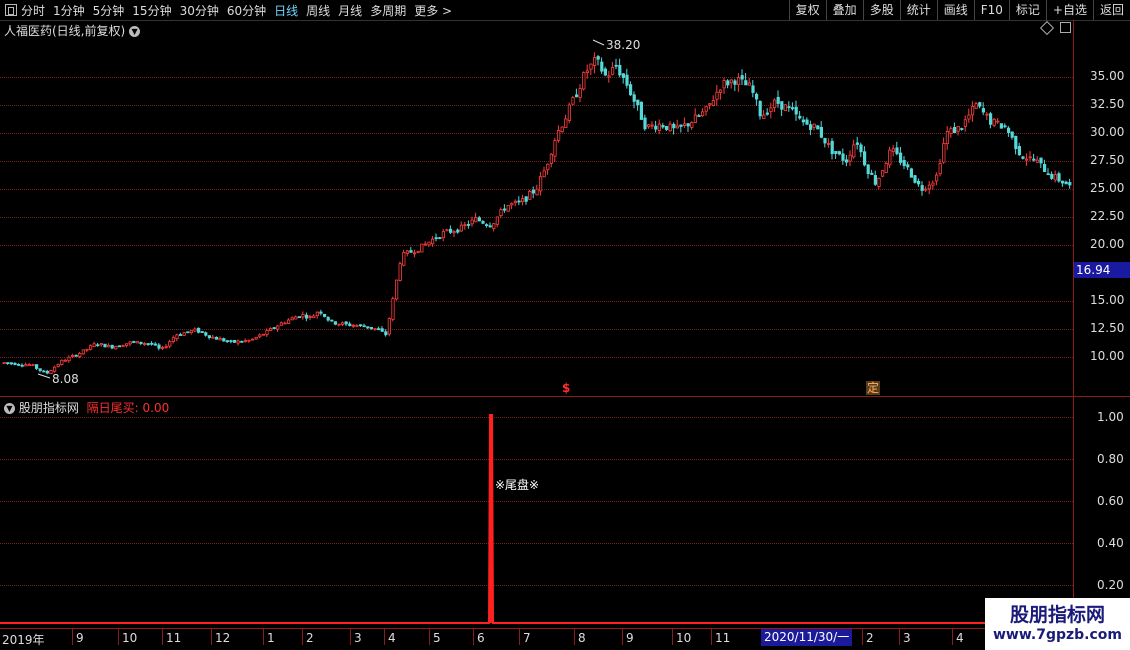 The width and height of the screenshot is (1130, 650). What do you see at coordinates (109, 10) in the screenshot?
I see `period-5min: 5分钟` at bounding box center [109, 10].